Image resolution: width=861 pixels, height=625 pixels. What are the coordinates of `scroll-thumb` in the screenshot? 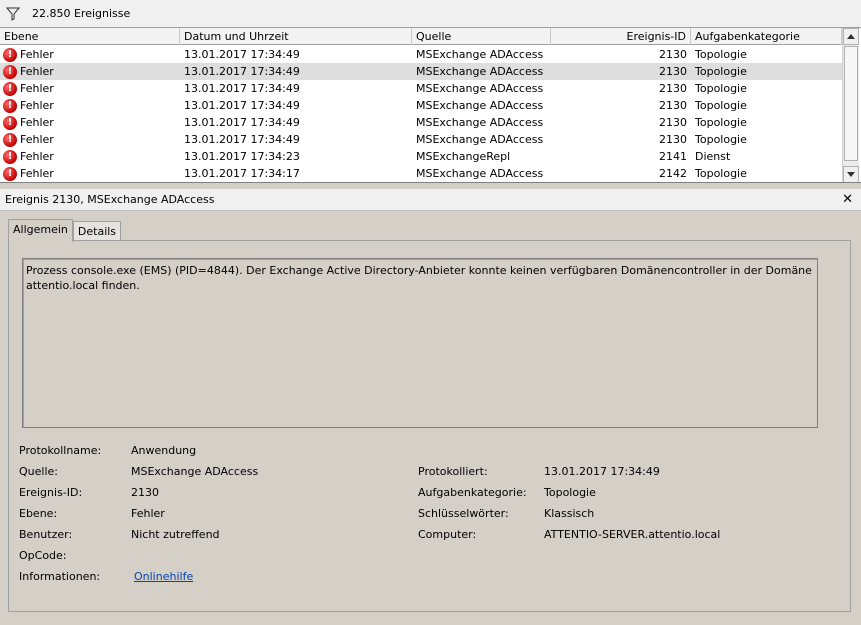 It's located at (851, 103).